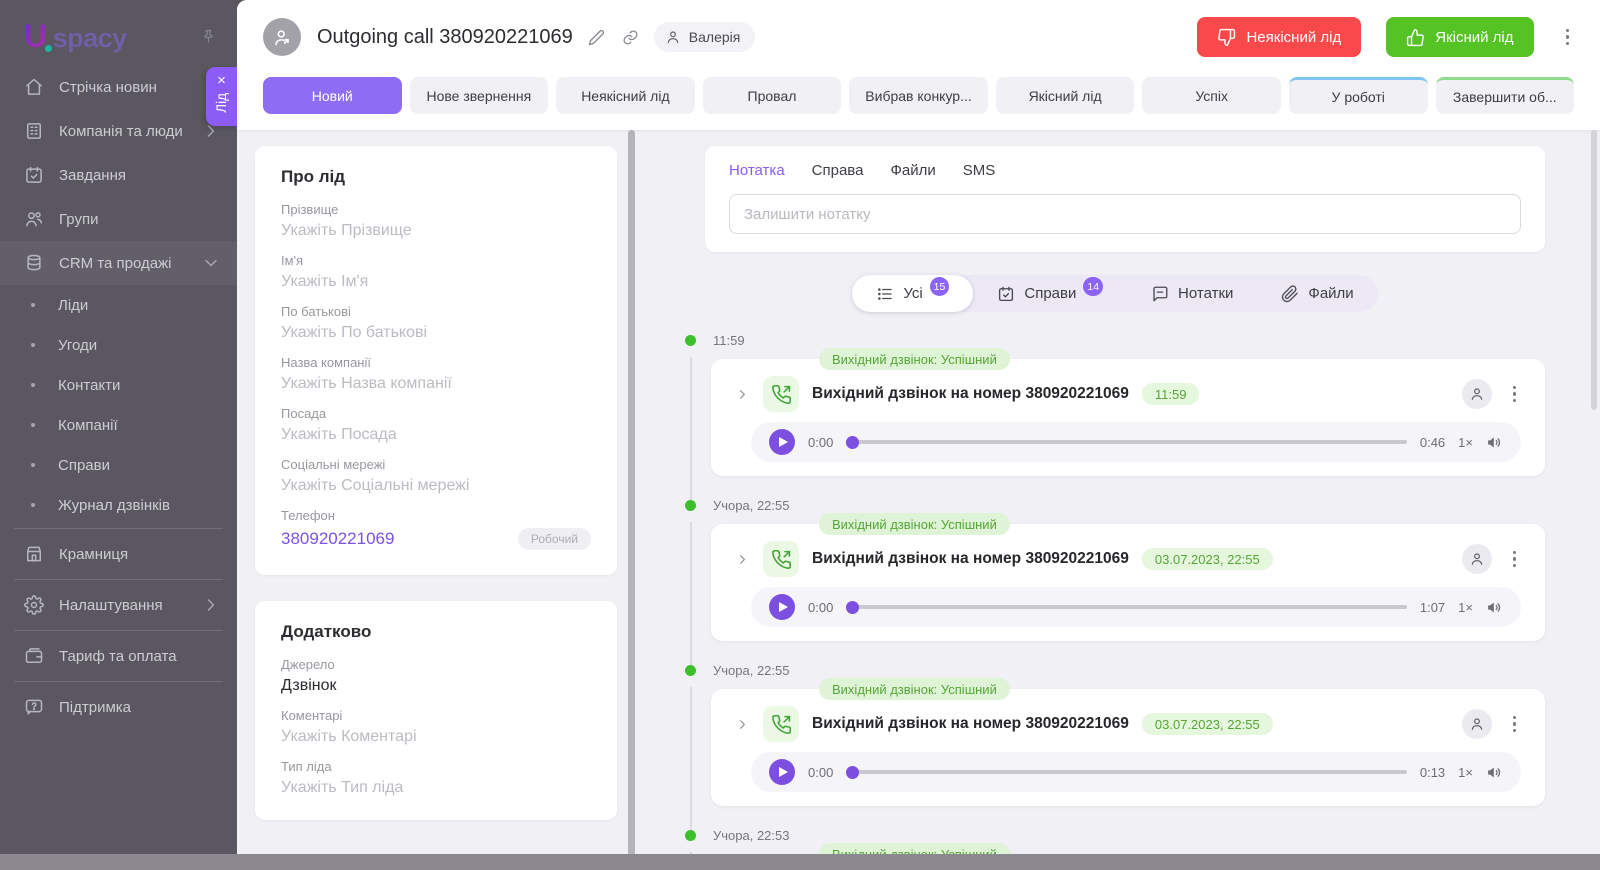 Image resolution: width=1600 pixels, height=870 pixels. Describe the element at coordinates (436, 788) in the screenshot. I see `field-placeholder: Укажіть Тип ліда` at that location.